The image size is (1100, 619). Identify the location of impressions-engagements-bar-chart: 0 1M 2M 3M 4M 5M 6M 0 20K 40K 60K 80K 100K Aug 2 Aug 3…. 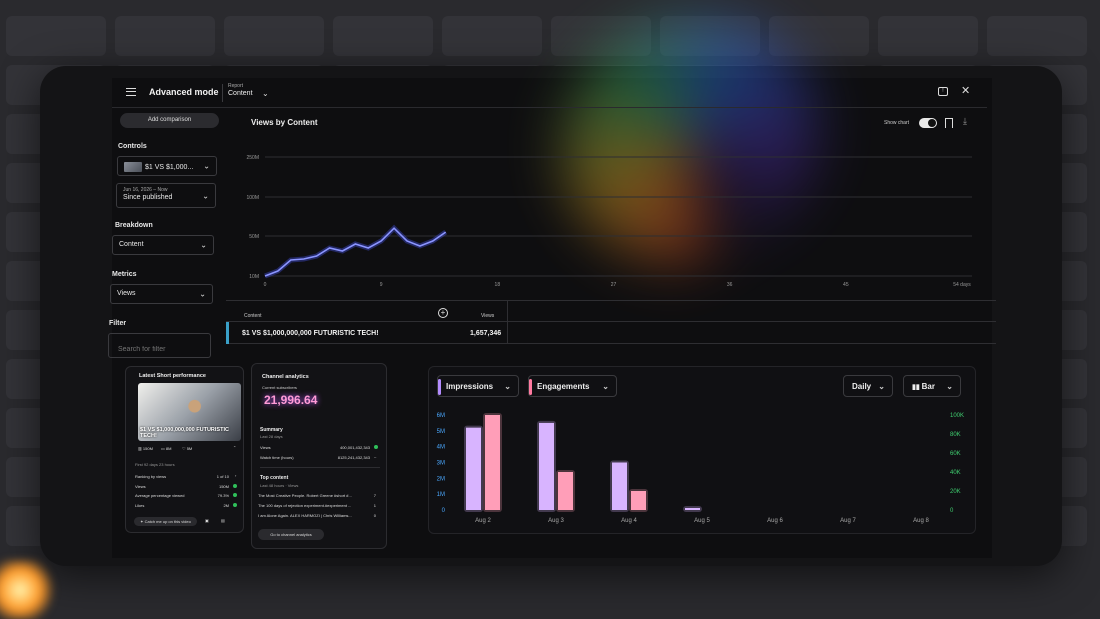
(700, 468).